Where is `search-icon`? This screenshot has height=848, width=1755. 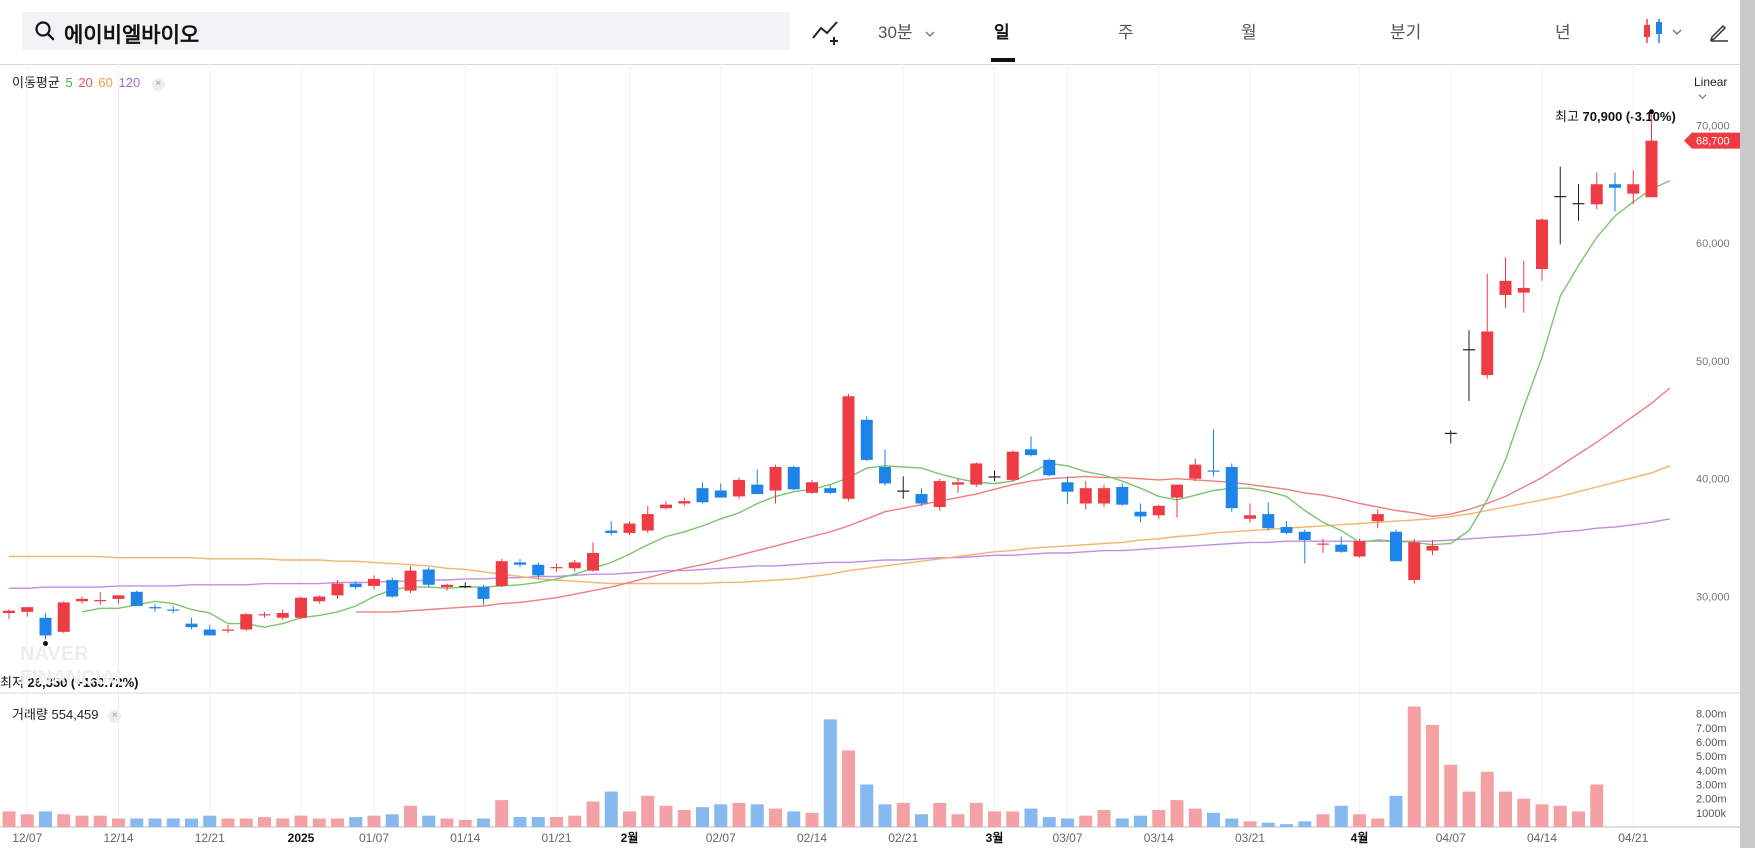 search-icon is located at coordinates (45, 31).